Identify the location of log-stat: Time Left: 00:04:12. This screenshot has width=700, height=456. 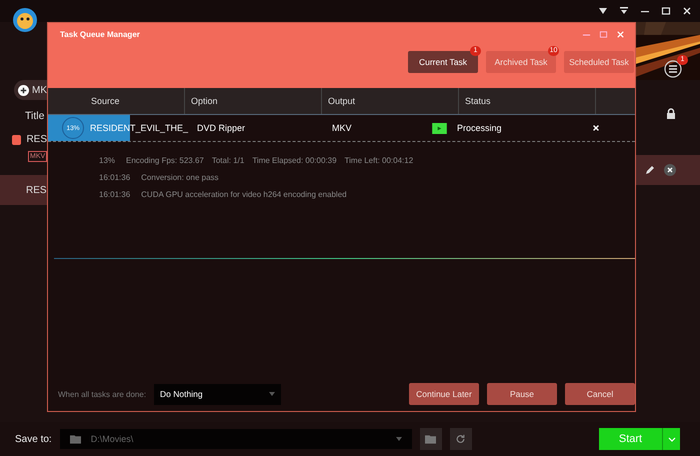
(379, 160).